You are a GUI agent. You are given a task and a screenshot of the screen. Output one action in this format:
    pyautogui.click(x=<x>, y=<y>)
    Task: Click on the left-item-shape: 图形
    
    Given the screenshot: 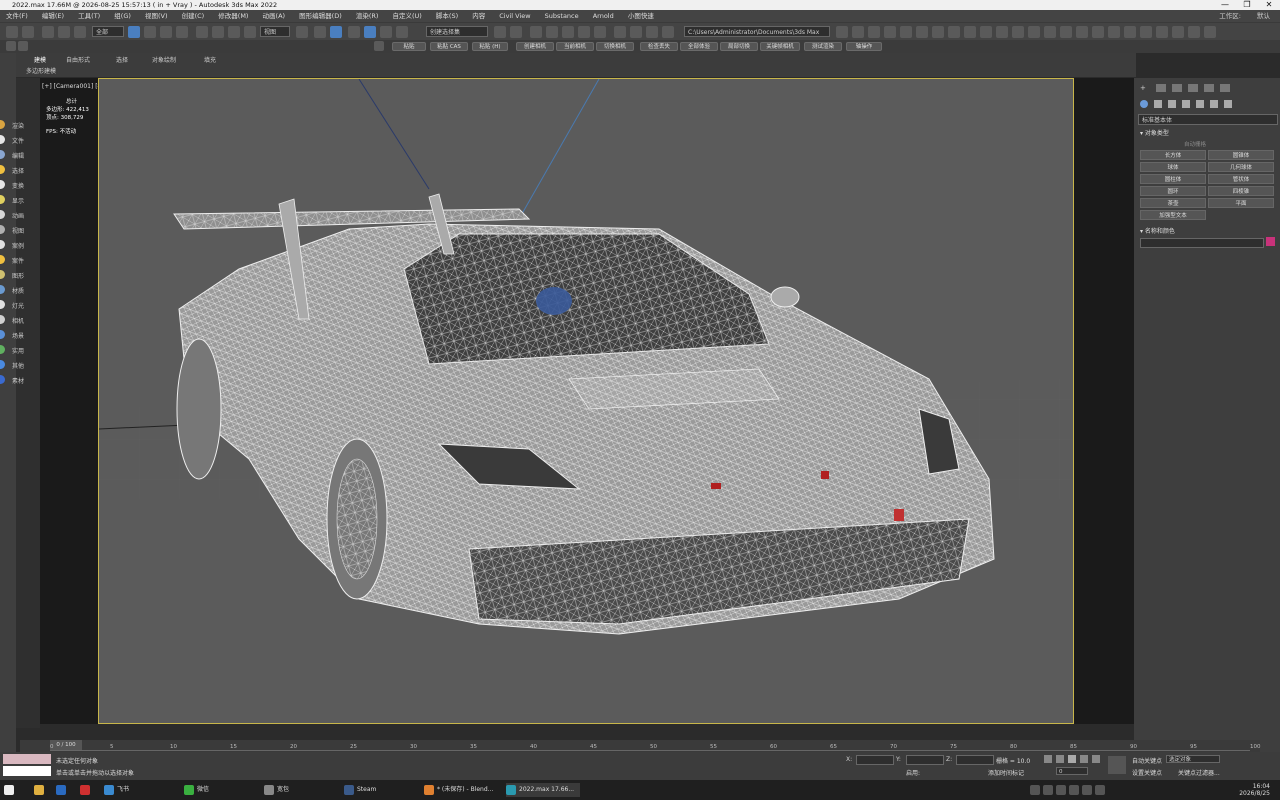 What is the action you would take?
    pyautogui.click(x=16, y=275)
    